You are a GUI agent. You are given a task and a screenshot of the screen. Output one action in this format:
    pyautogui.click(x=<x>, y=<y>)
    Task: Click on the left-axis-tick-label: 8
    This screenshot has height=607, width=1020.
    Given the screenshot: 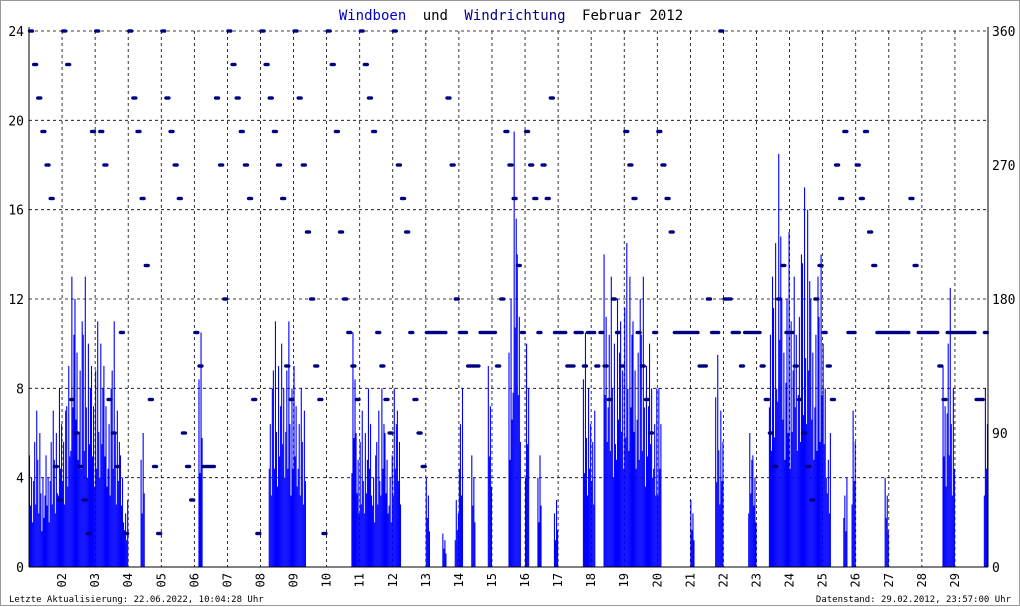 What is the action you would take?
    pyautogui.click(x=20, y=389)
    